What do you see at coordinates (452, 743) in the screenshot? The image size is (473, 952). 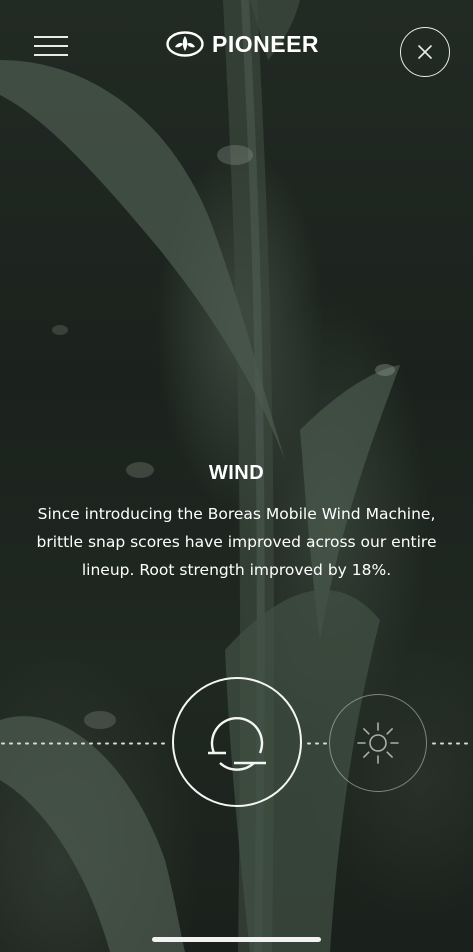 I see `carousel-track-right` at bounding box center [452, 743].